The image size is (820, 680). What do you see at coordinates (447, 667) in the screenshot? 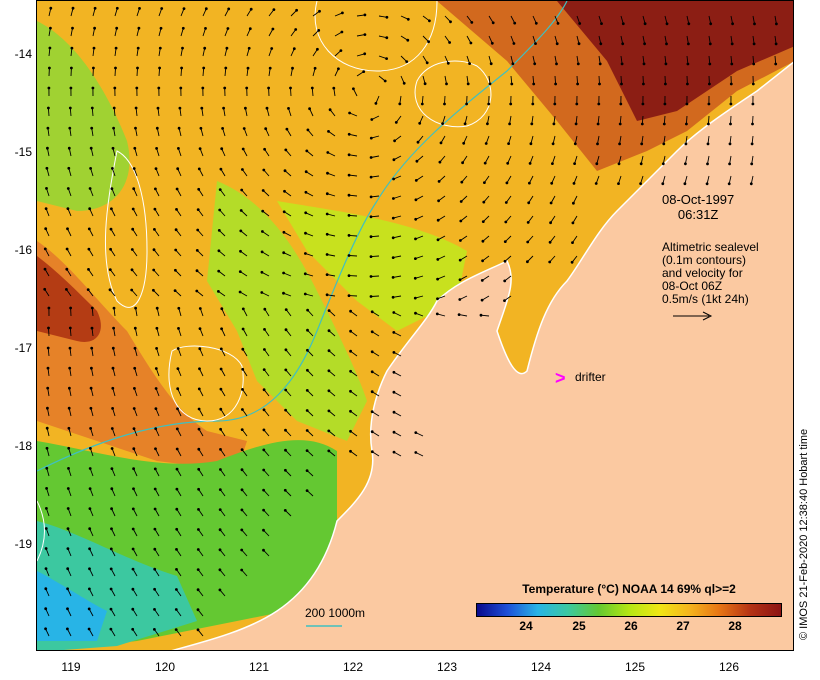
I see `longitude-label: 123` at bounding box center [447, 667].